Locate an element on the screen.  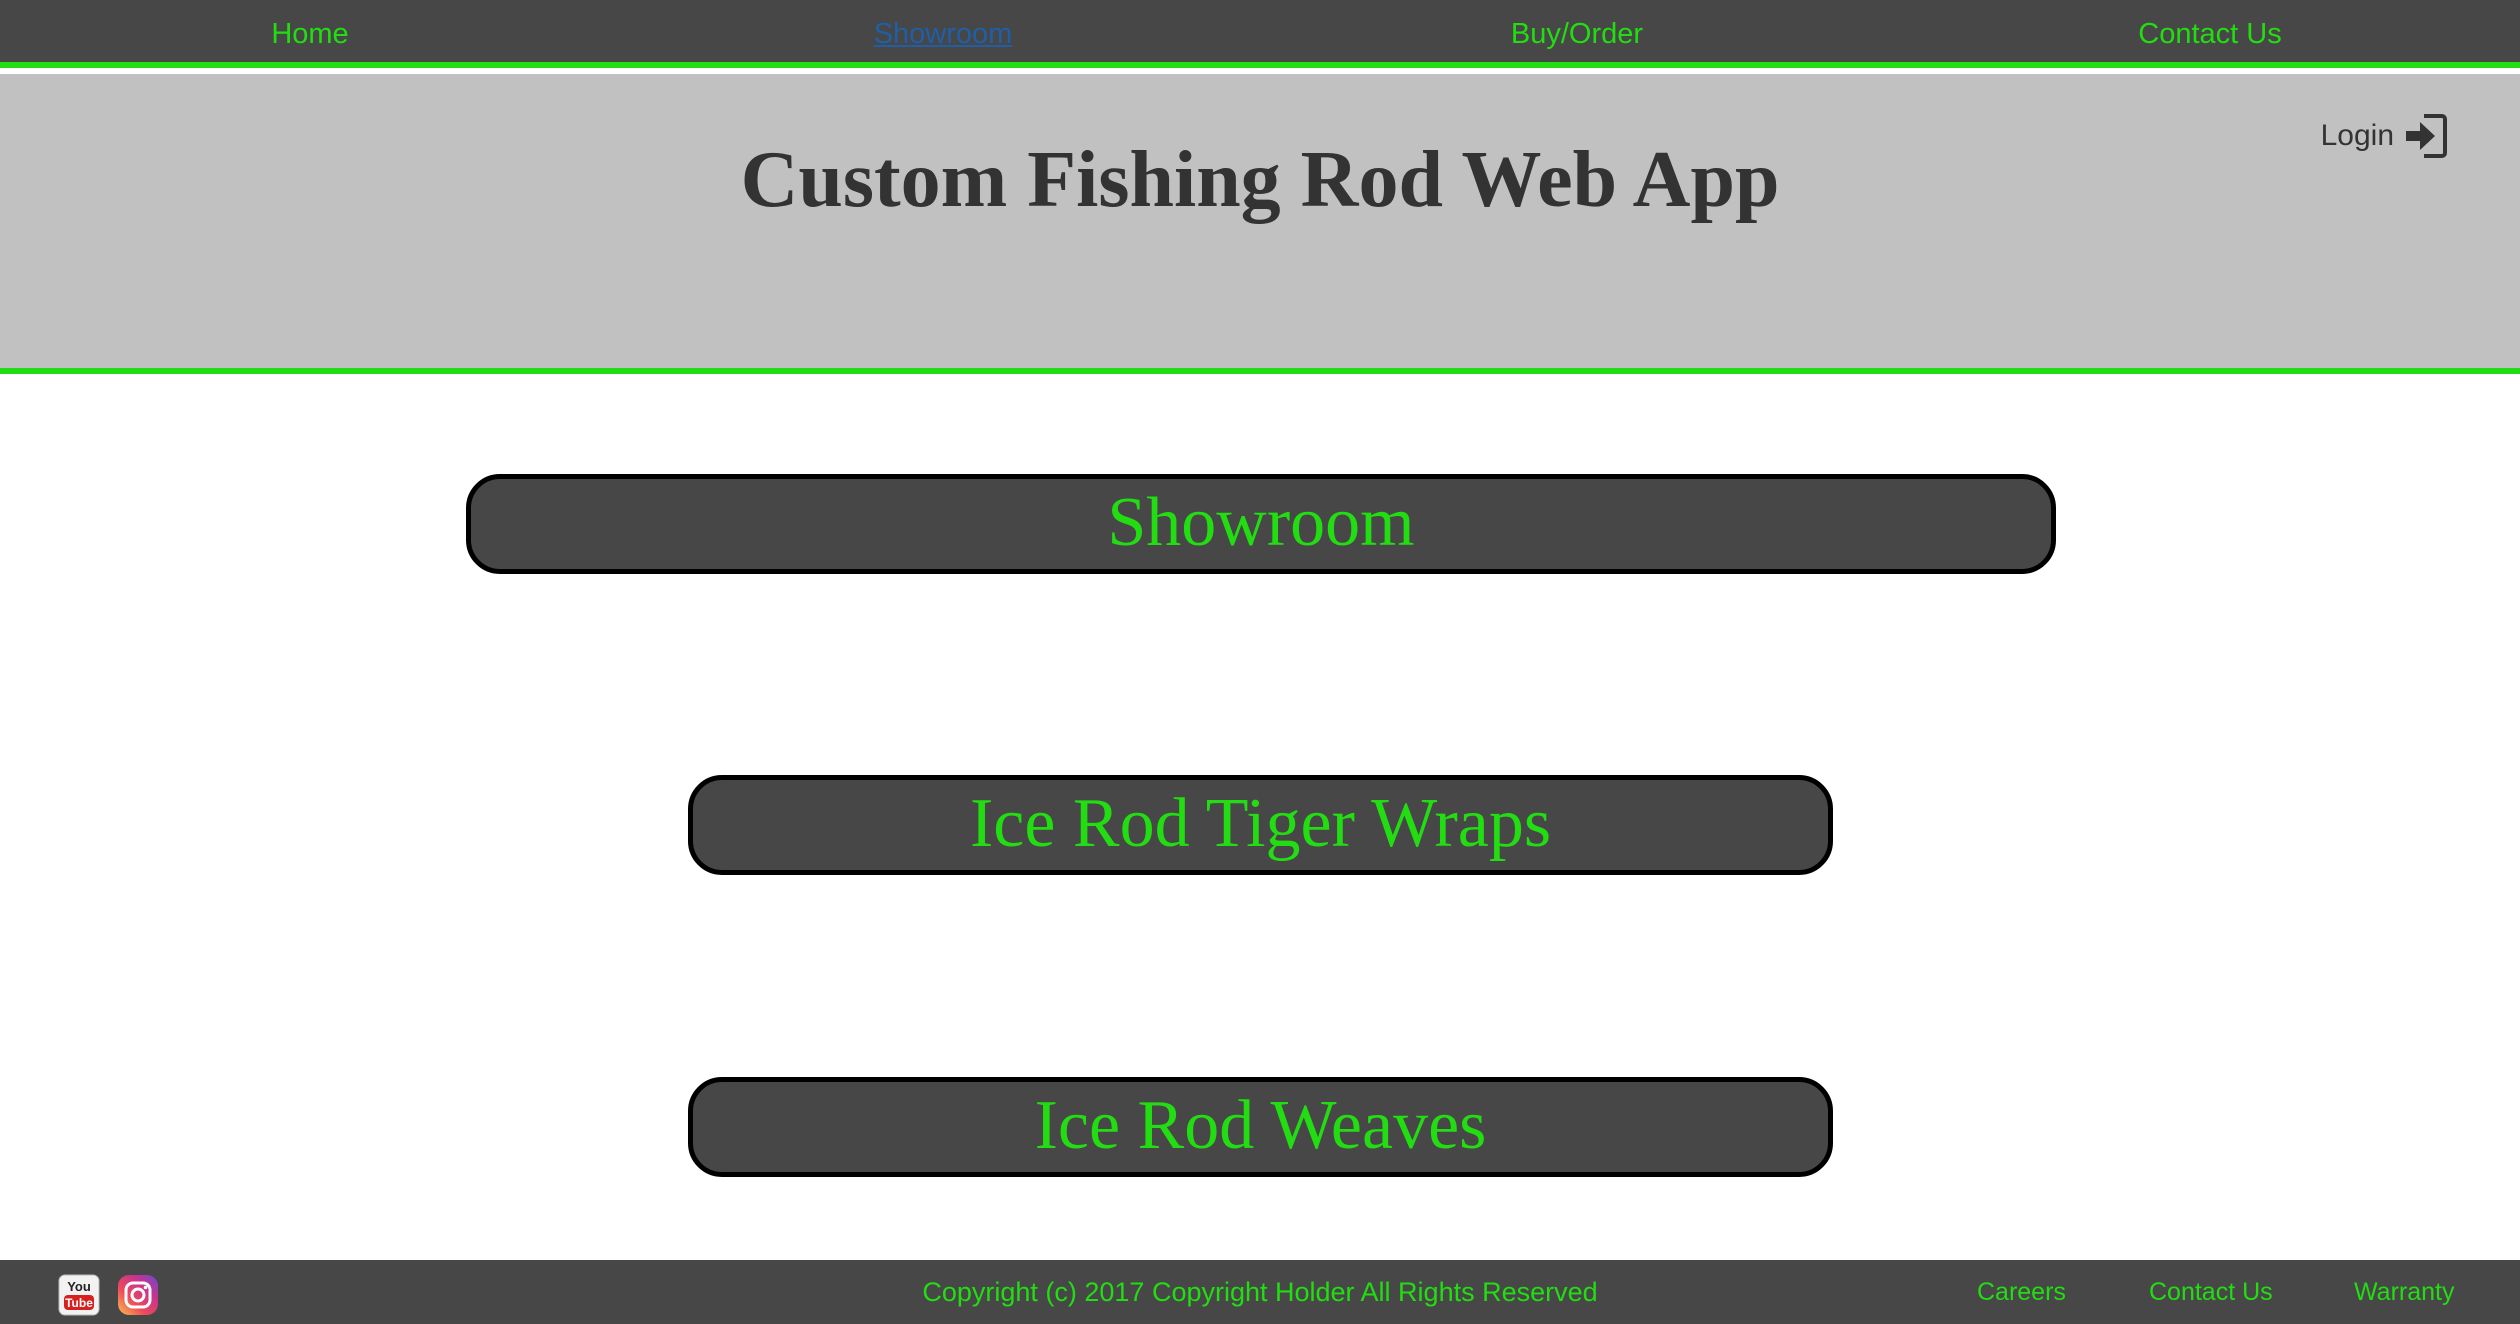
nav-link-home: Home is located at coordinates (313, 34).